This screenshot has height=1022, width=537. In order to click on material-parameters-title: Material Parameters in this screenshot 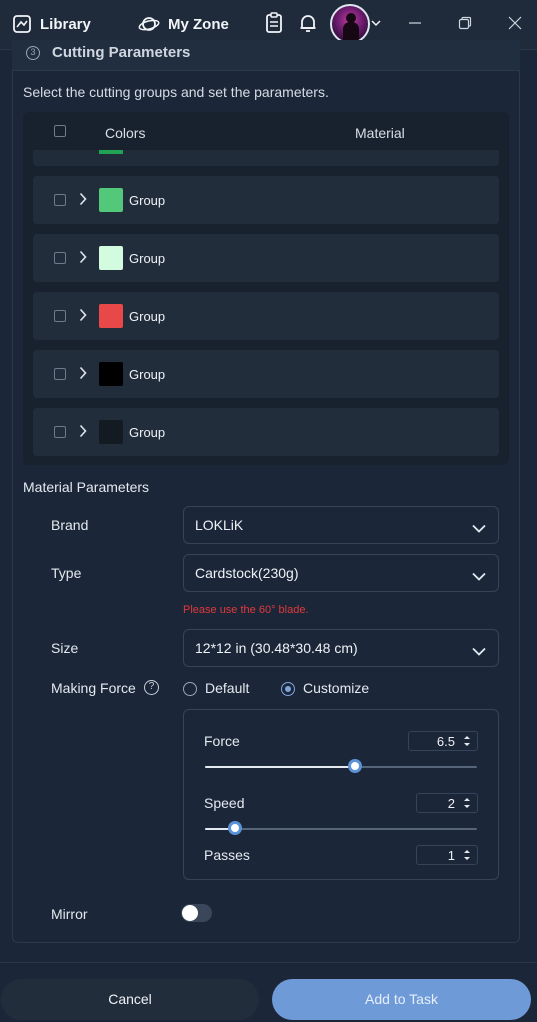, I will do `click(86, 487)`.